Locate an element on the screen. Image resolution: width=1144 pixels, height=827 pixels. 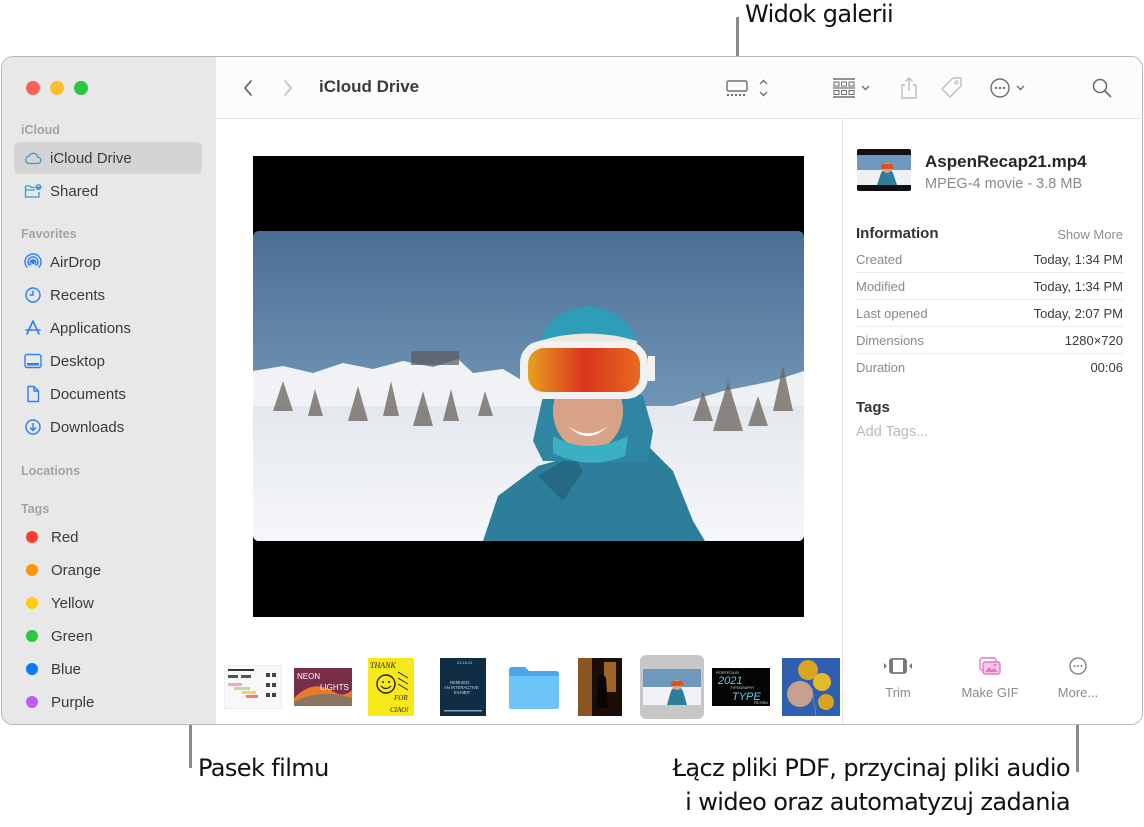
sidebar-tag-yellow: Yellow is located at coordinates (108, 603).